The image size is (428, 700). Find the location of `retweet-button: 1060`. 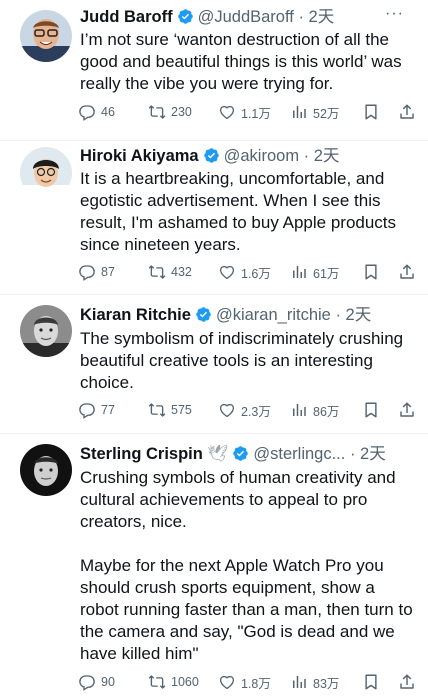

retweet-button: 1060 is located at coordinates (173, 682).